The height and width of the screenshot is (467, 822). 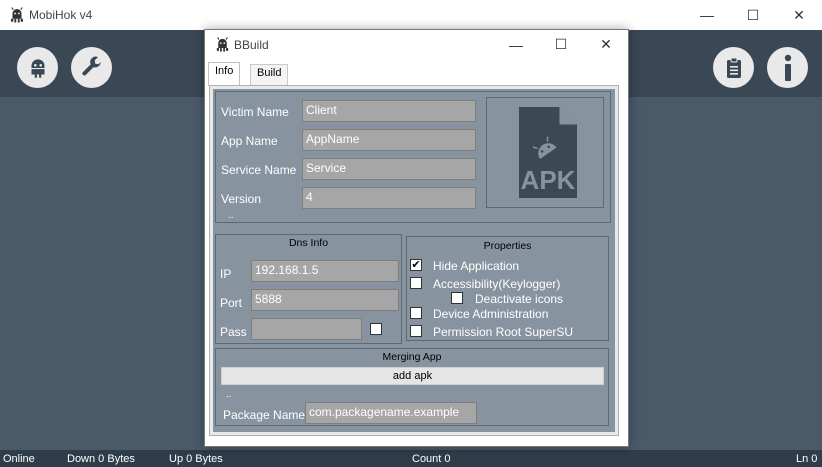 What do you see at coordinates (19, 459) in the screenshot?
I see `status-online: Online` at bounding box center [19, 459].